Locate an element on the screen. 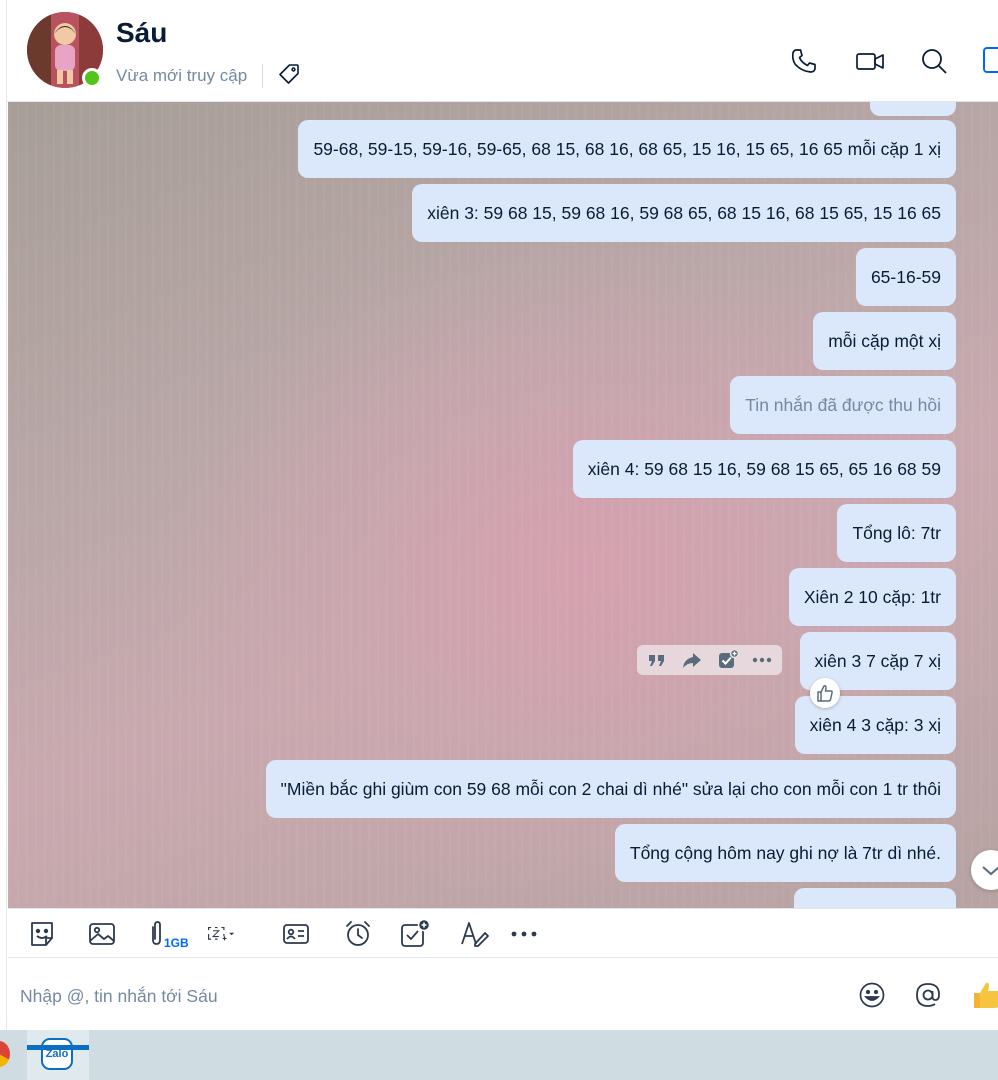  screenshot-icon is located at coordinates (231, 934).